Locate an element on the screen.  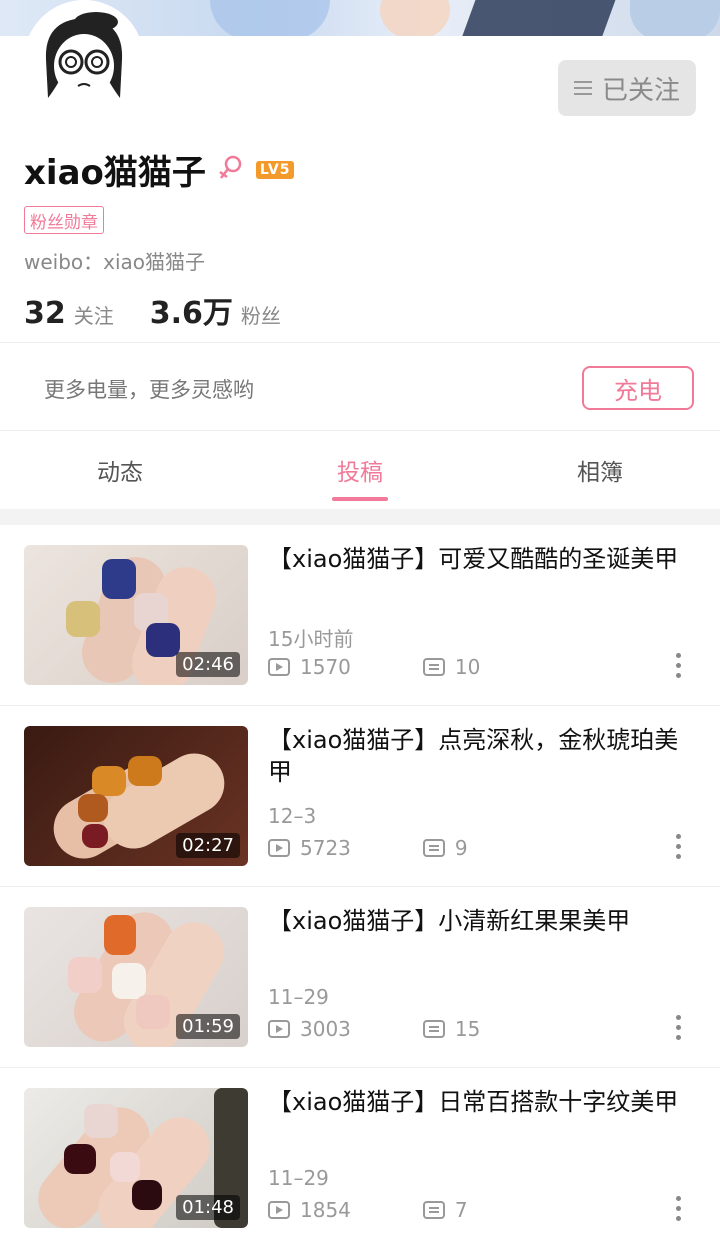
video-duration: 01:48 is located at coordinates (208, 1207).